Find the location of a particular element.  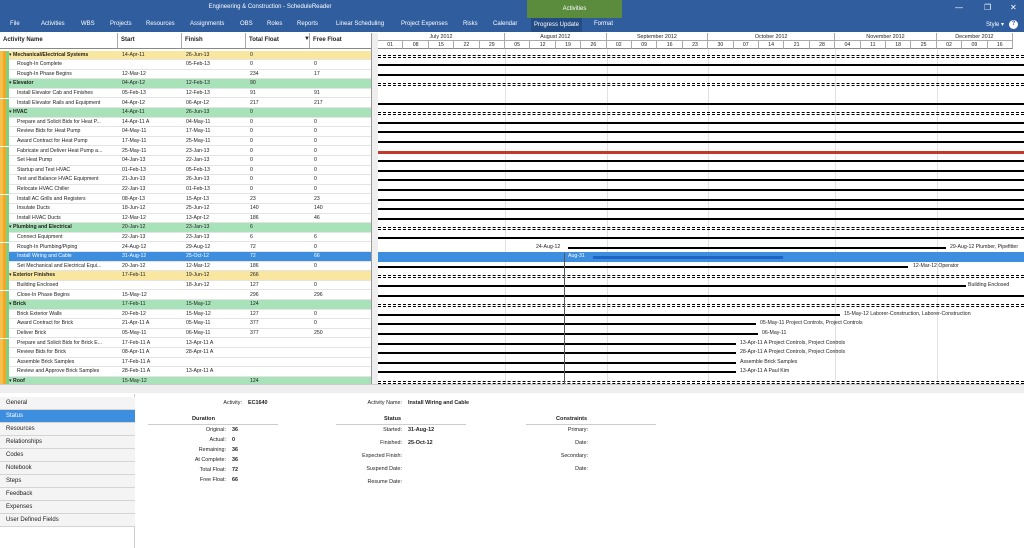

maximize-icon: ❐ is located at coordinates (987, 7).